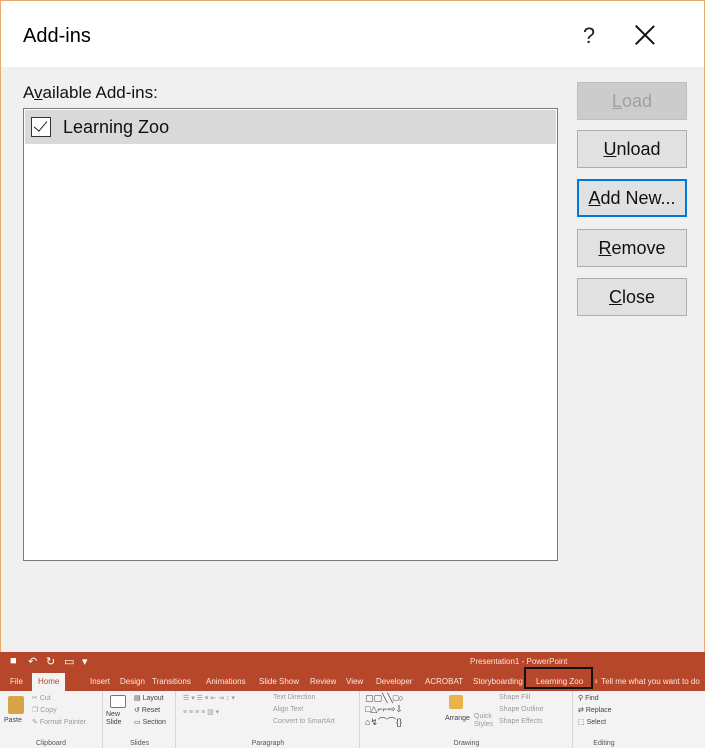 The image size is (705, 748). Describe the element at coordinates (589, 36) in the screenshot. I see `help-button: ?` at that location.